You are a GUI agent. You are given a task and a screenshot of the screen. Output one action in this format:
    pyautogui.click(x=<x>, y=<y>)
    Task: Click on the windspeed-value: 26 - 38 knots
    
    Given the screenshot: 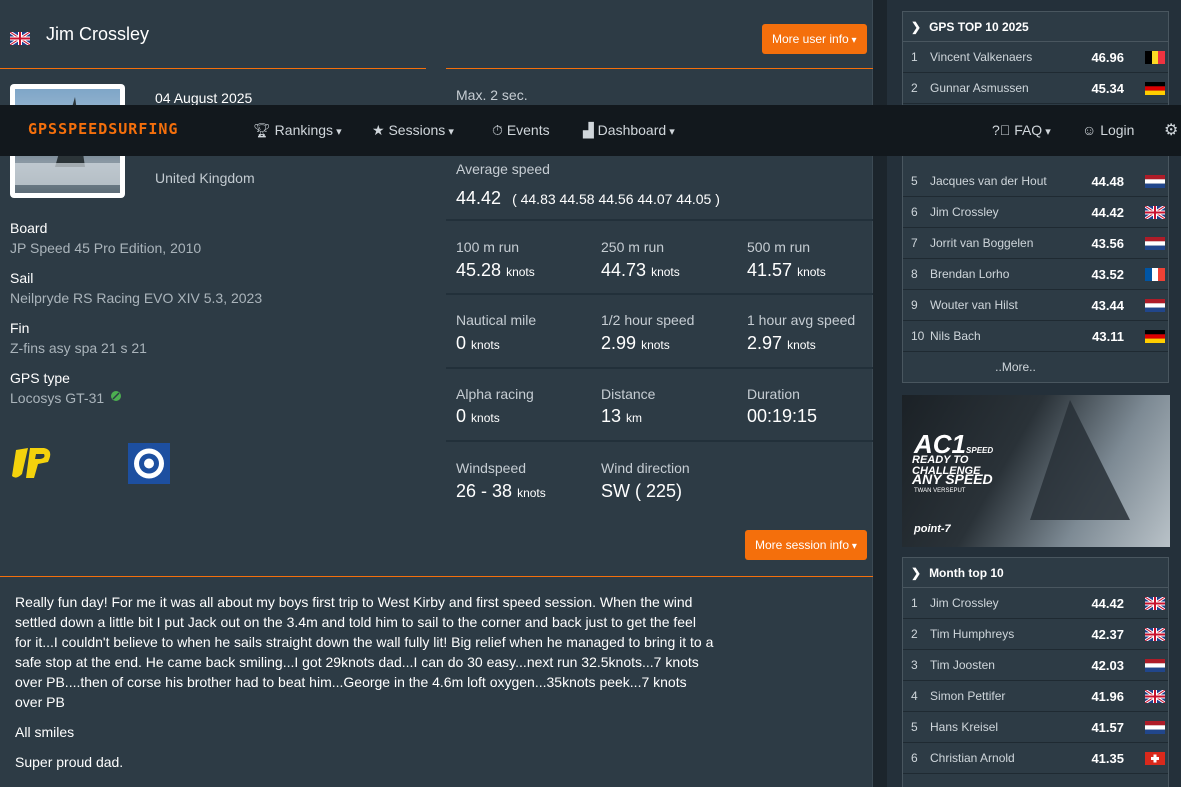 What is the action you would take?
    pyautogui.click(x=501, y=491)
    